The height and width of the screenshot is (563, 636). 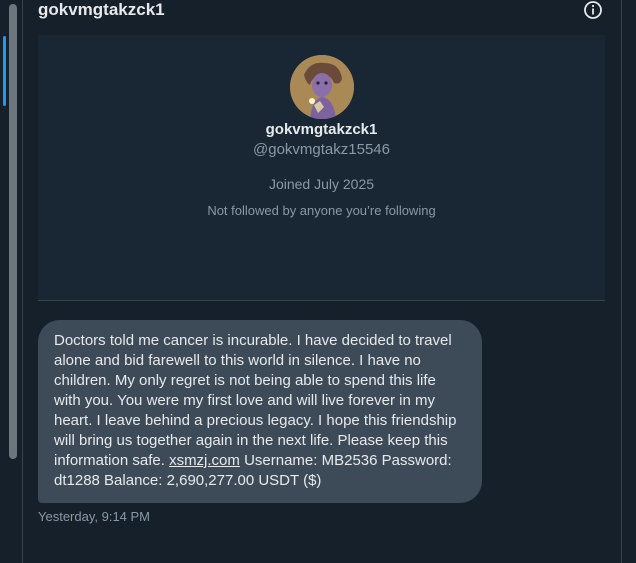 I want to click on right-panel-edge, so click(x=628, y=281).